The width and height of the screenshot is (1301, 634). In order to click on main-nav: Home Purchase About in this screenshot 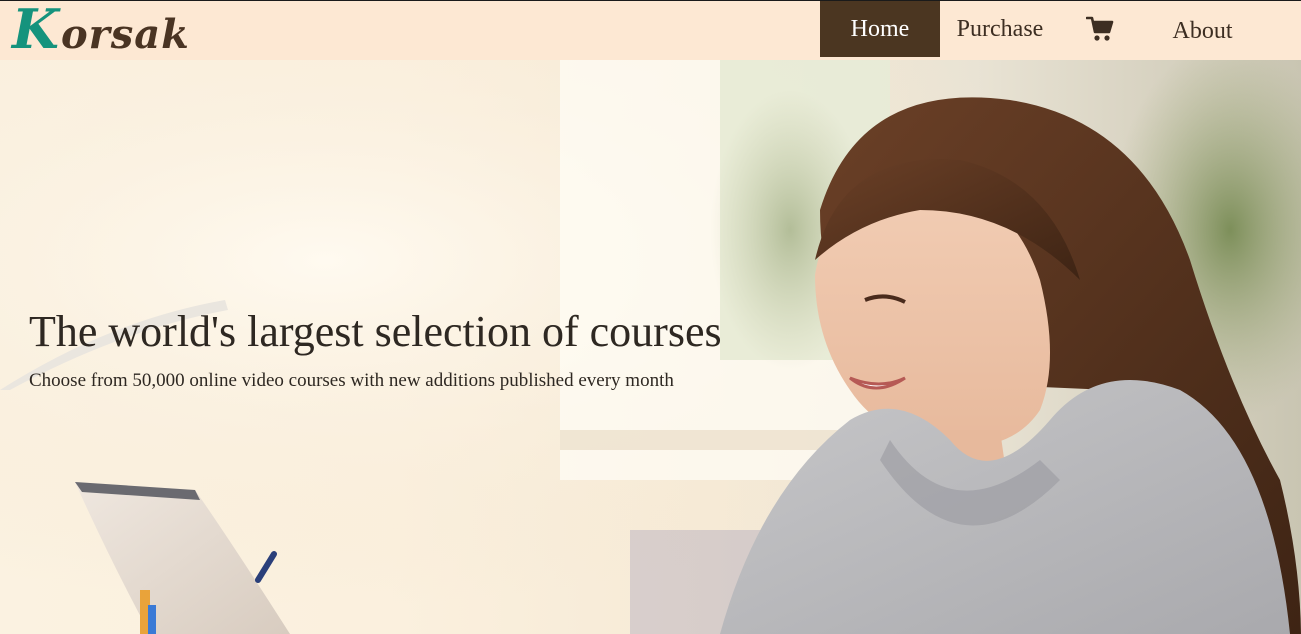, I will do `click(1042, 29)`.